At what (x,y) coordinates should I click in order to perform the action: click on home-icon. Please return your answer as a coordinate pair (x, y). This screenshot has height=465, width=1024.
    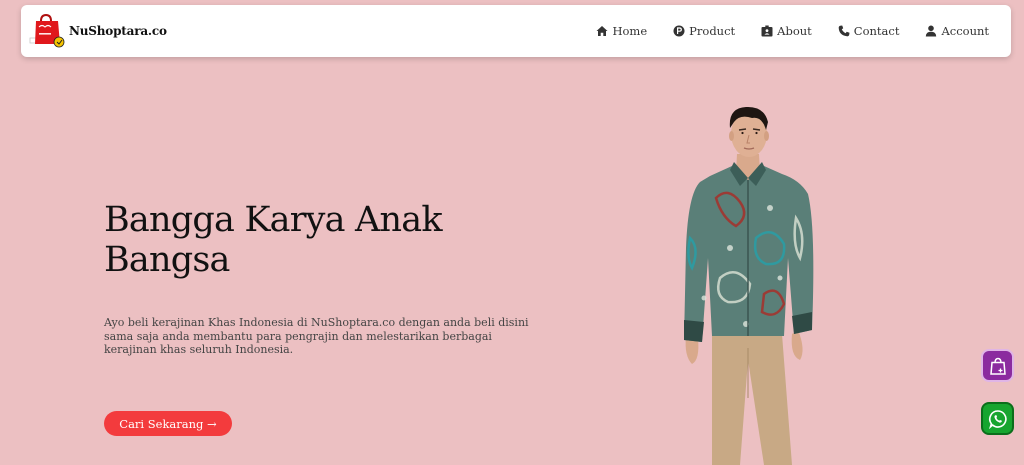
    Looking at the image, I should click on (602, 31).